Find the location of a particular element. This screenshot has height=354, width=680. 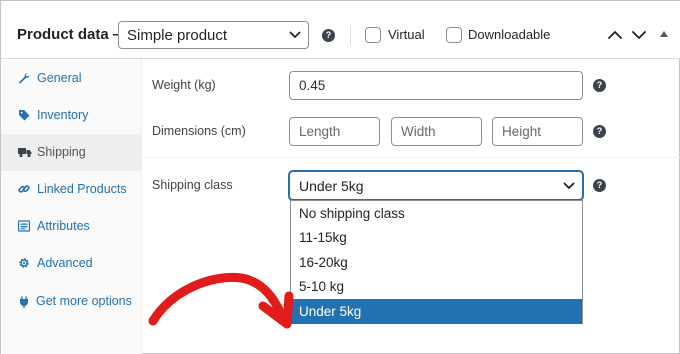

list-icon is located at coordinates (24, 226).